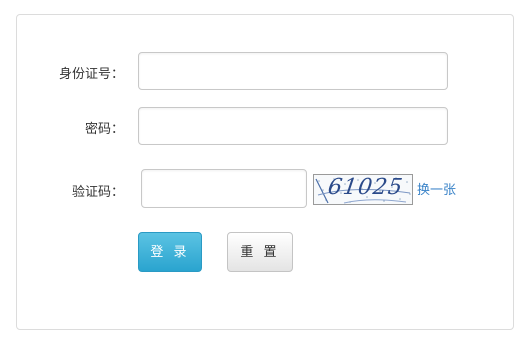 The image size is (528, 348). What do you see at coordinates (436, 188) in the screenshot?
I see `refresh-captcha-link: 换一张` at bounding box center [436, 188].